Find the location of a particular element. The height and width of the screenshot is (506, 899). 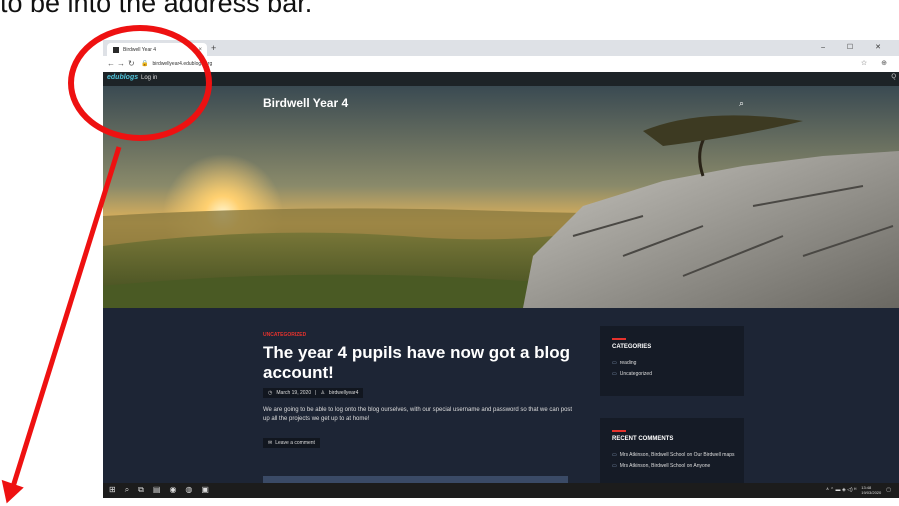

admin-search-icon: Q is located at coordinates (893, 77).